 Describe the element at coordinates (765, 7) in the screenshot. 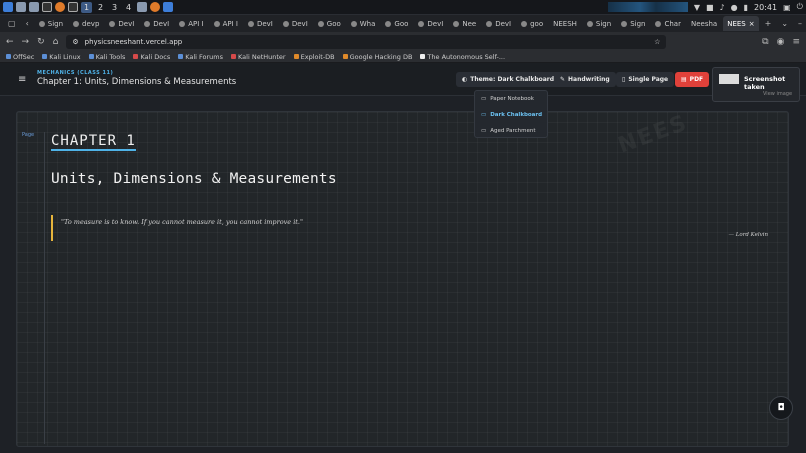

I see `clock: 20:41` at that location.